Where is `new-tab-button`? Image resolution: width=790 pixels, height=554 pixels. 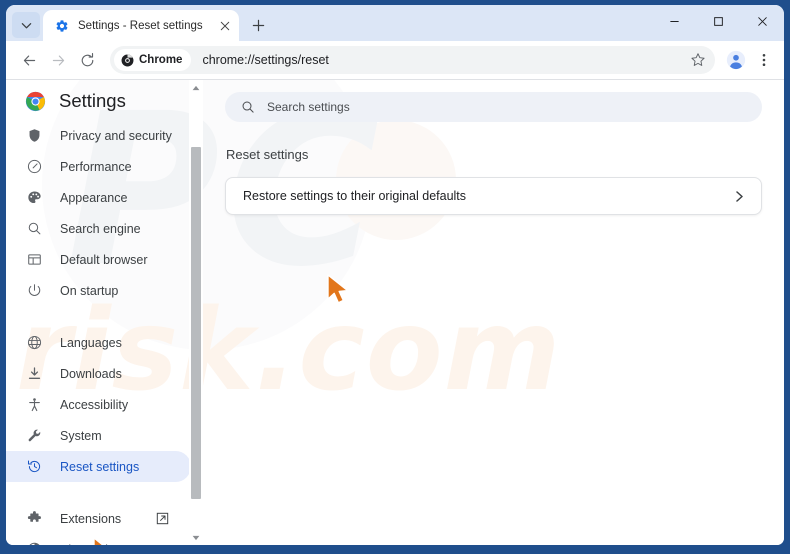 new-tab-button is located at coordinates (258, 25).